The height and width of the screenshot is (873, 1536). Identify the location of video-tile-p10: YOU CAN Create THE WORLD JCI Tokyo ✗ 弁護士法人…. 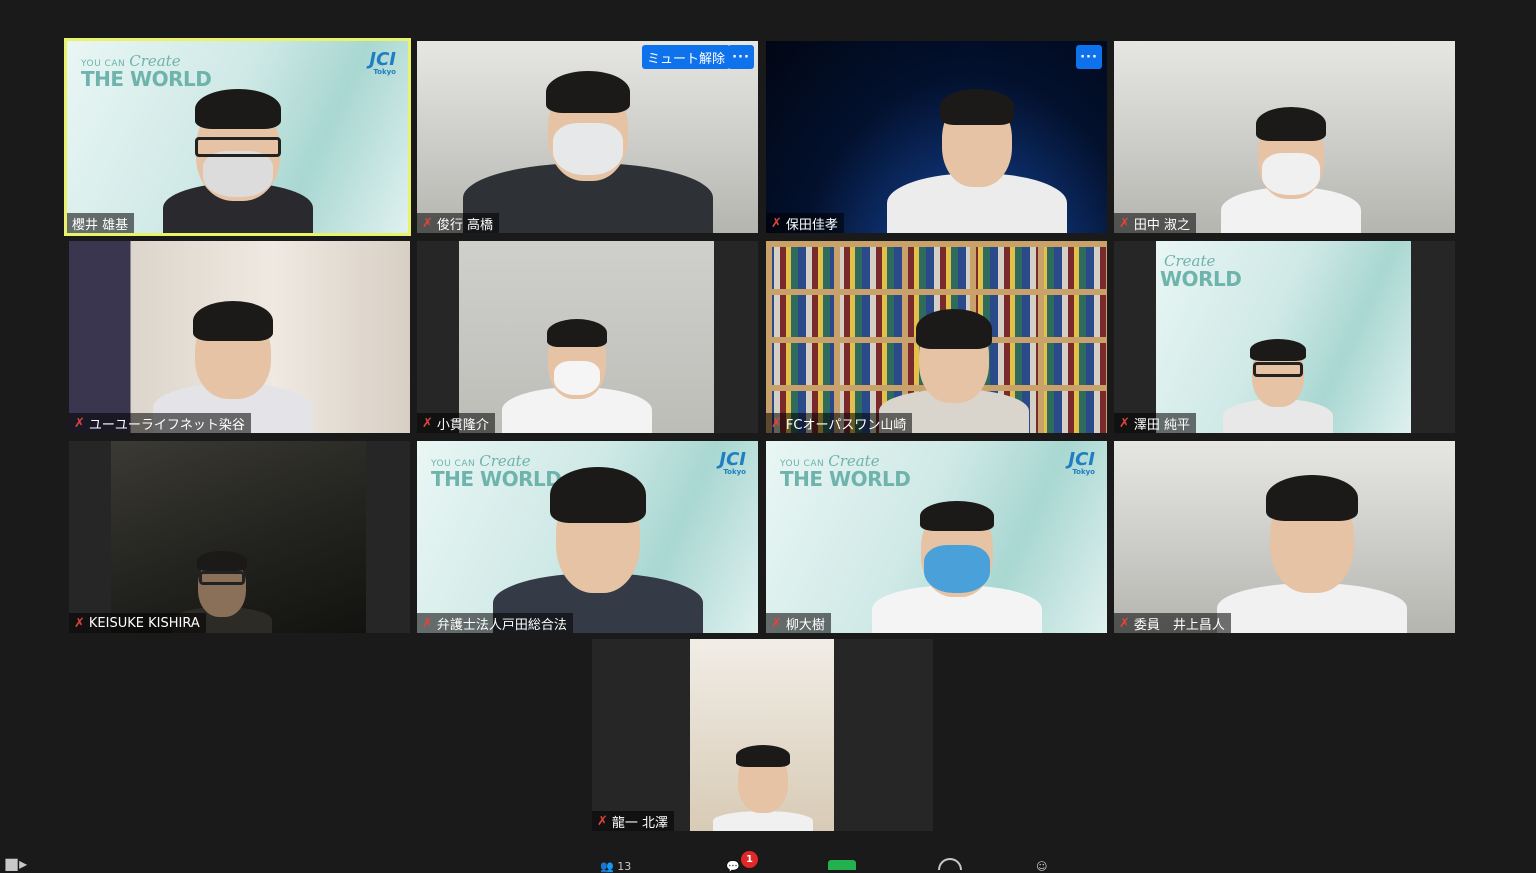
(587, 537).